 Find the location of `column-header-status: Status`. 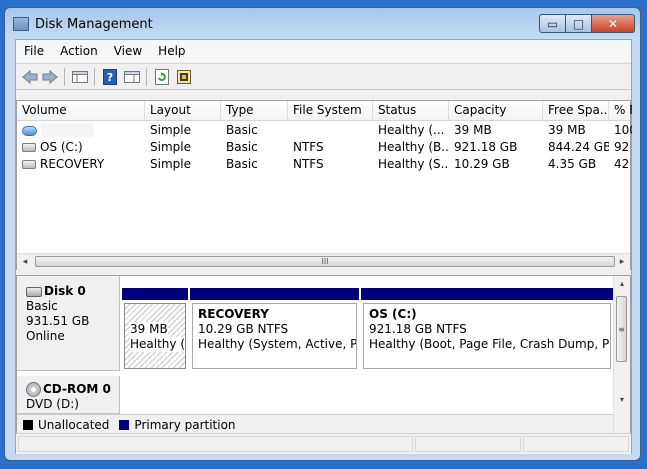

column-header-status: Status is located at coordinates (411, 110).